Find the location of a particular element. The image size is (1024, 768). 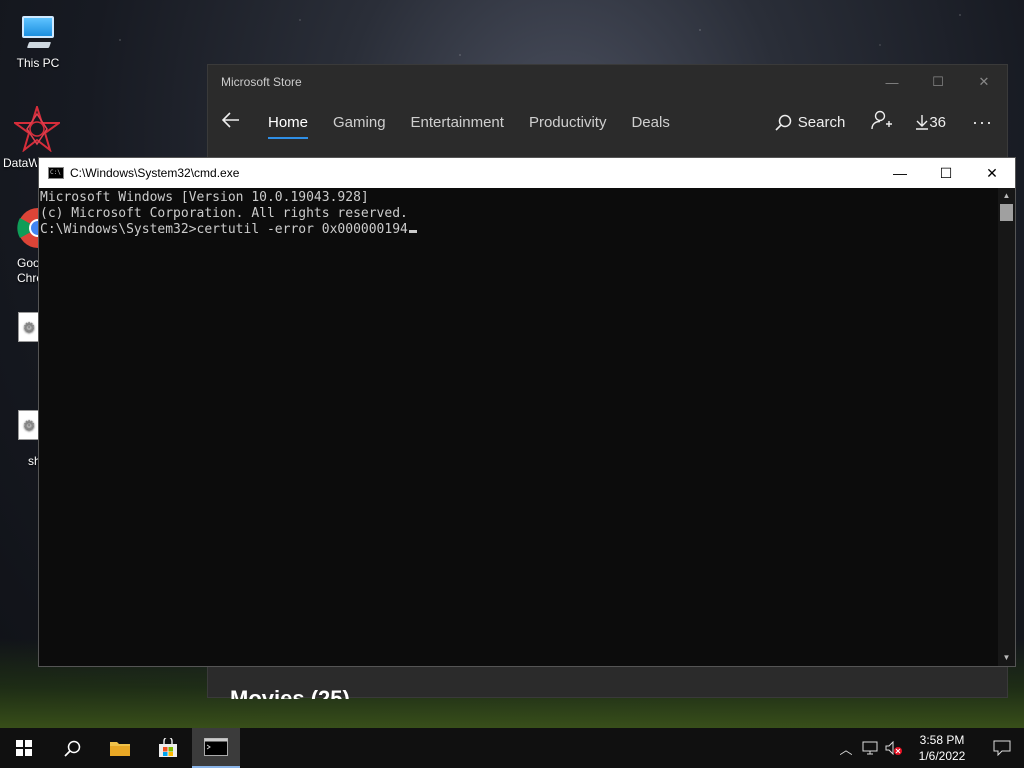

cmd-minimize-button: — is located at coordinates (900, 173).